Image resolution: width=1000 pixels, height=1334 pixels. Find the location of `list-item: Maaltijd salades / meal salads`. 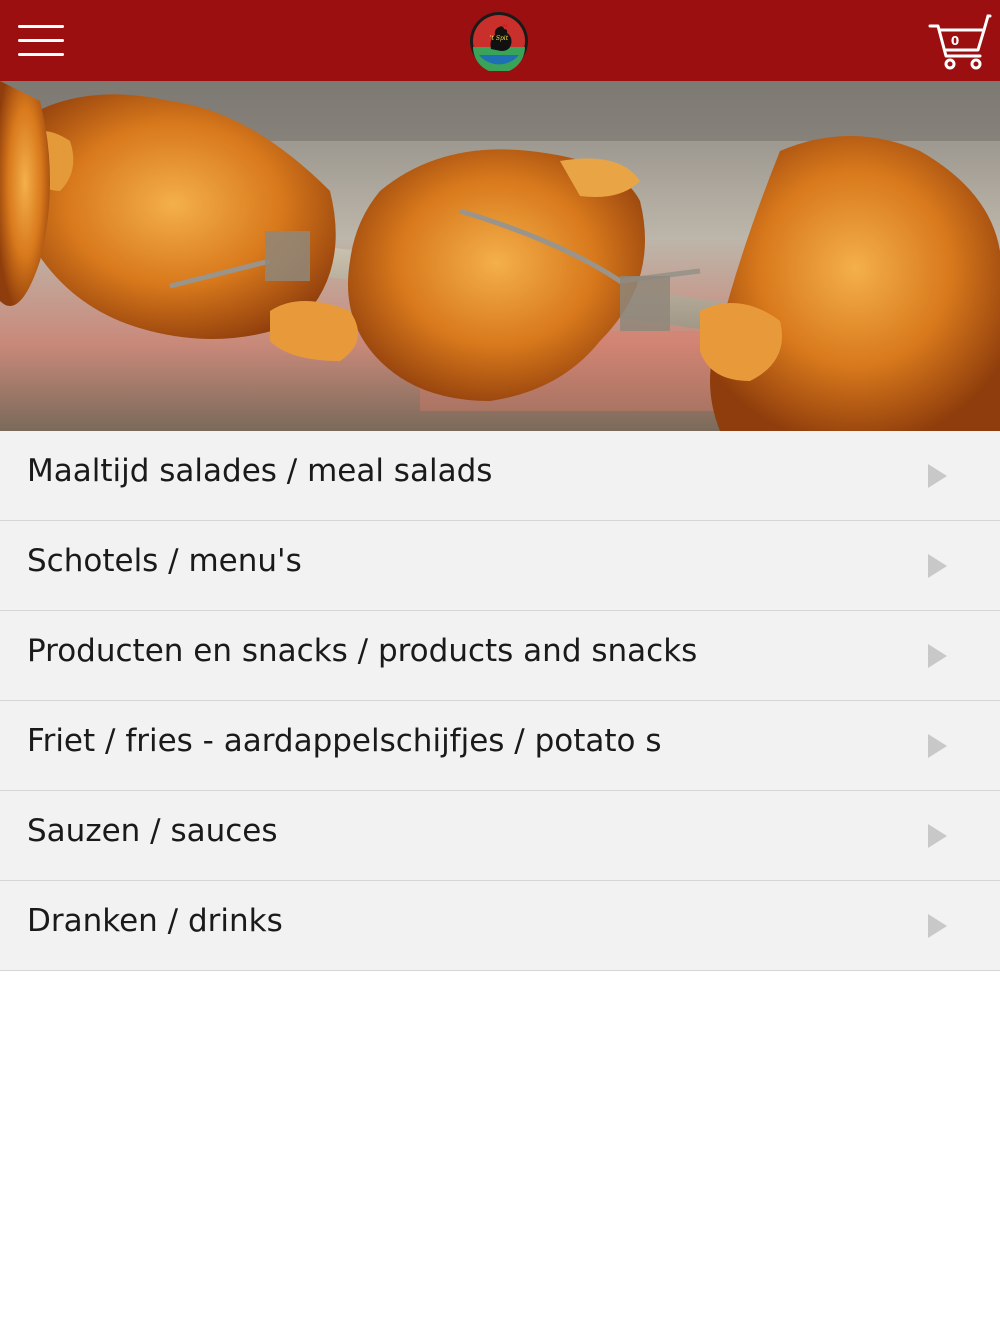

list-item: Maaltijd salades / meal salads is located at coordinates (500, 476).